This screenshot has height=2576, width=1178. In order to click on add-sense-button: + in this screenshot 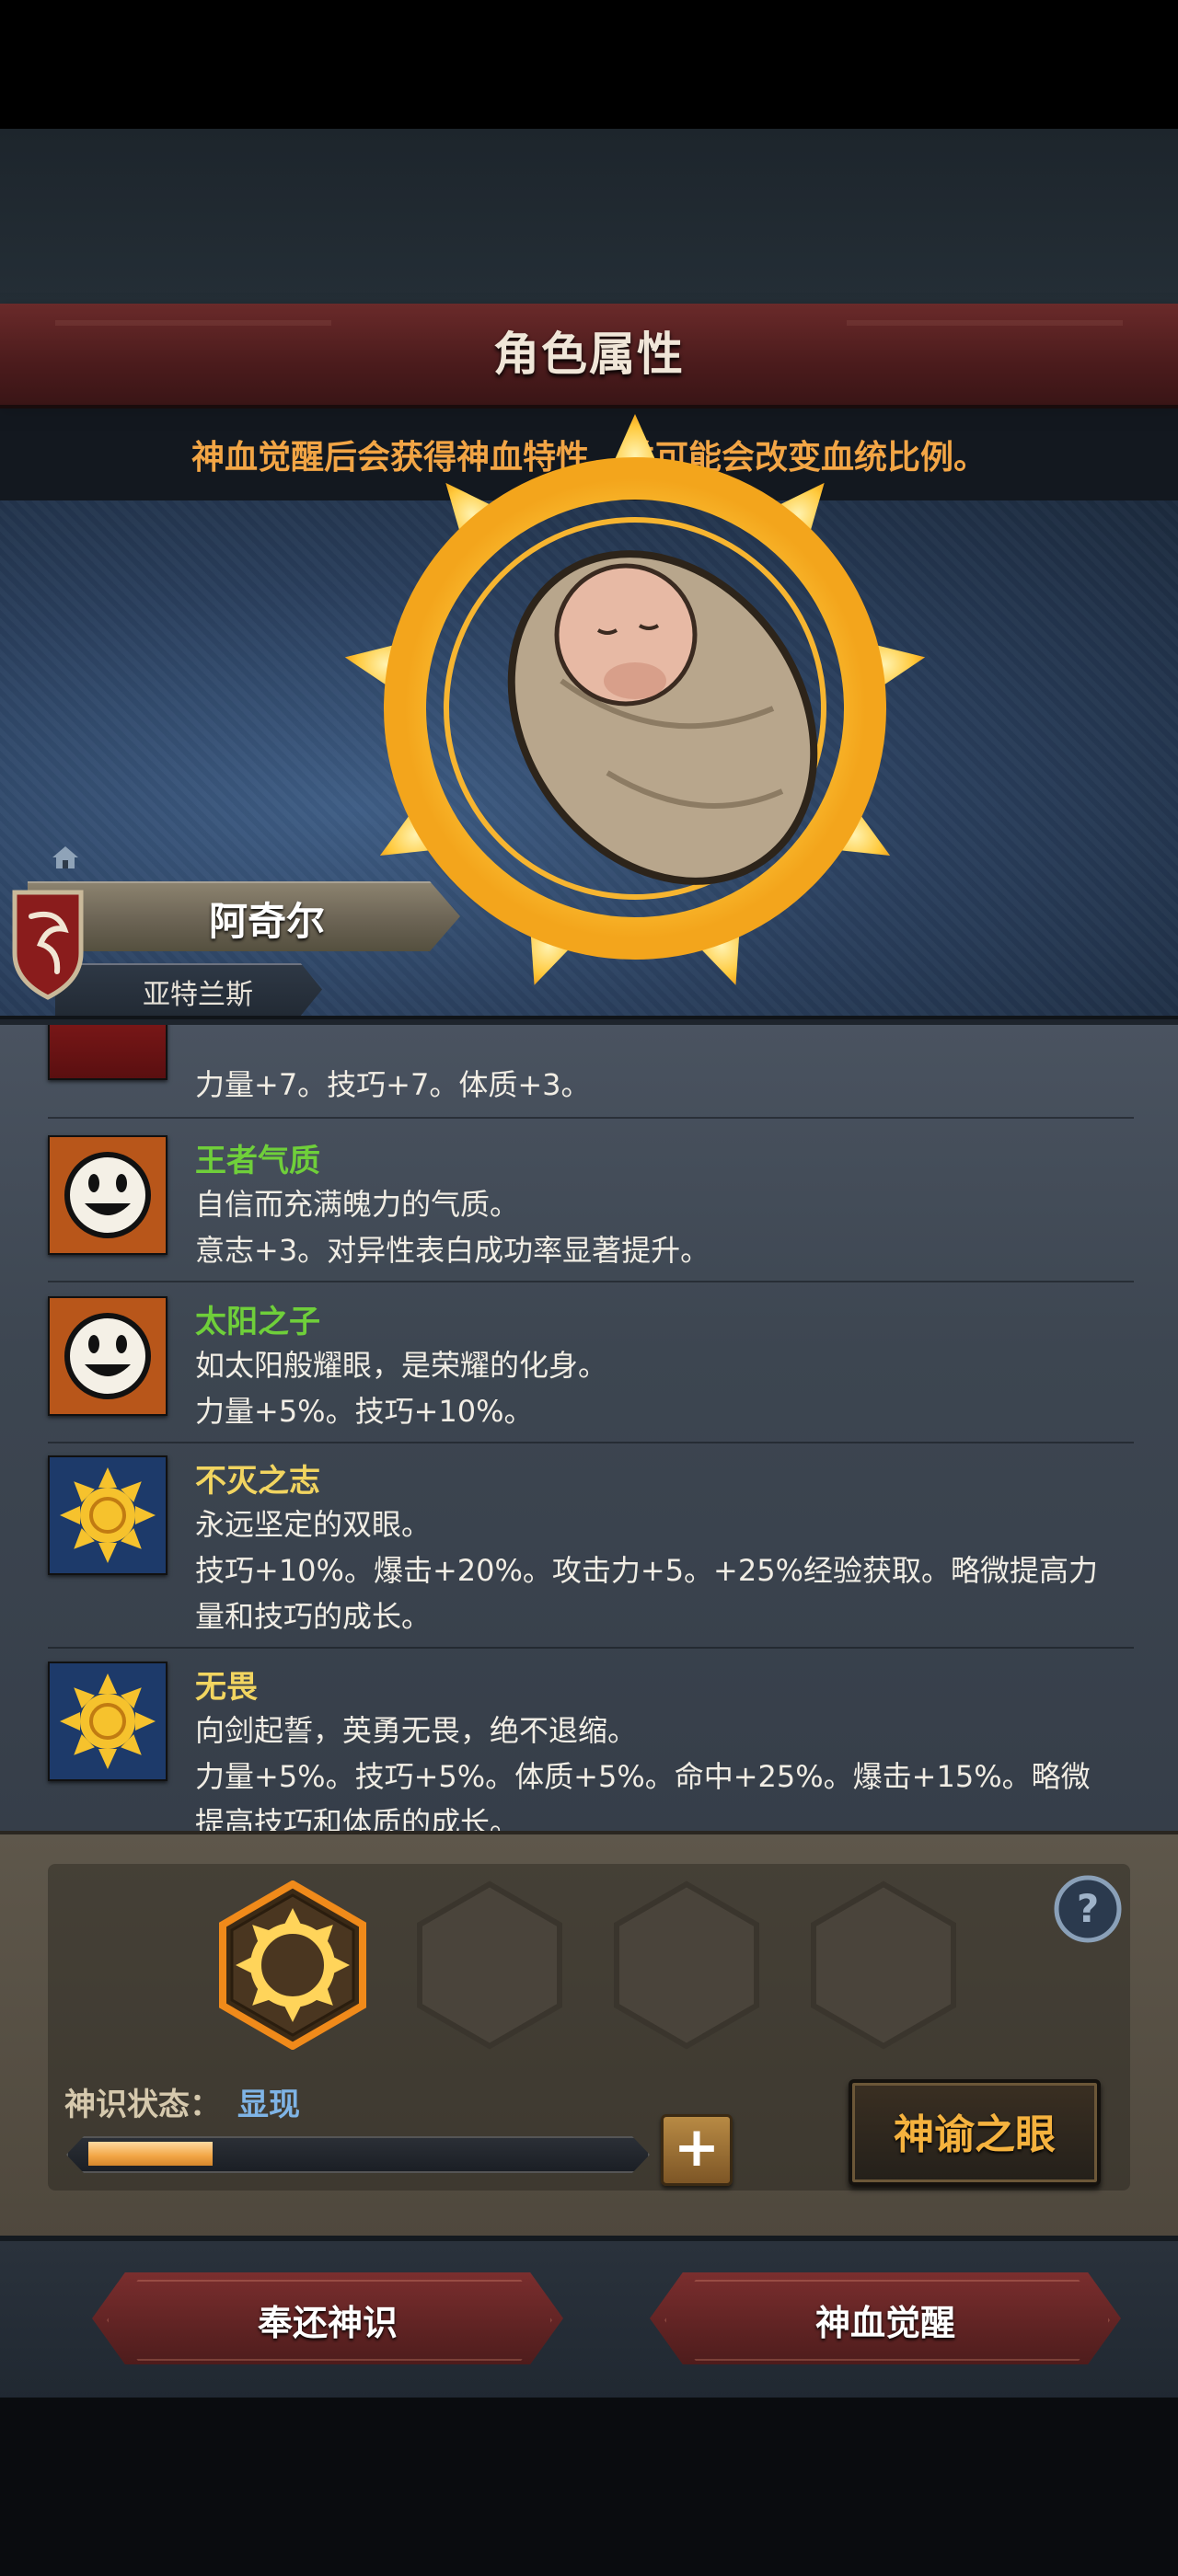, I will do `click(697, 2150)`.